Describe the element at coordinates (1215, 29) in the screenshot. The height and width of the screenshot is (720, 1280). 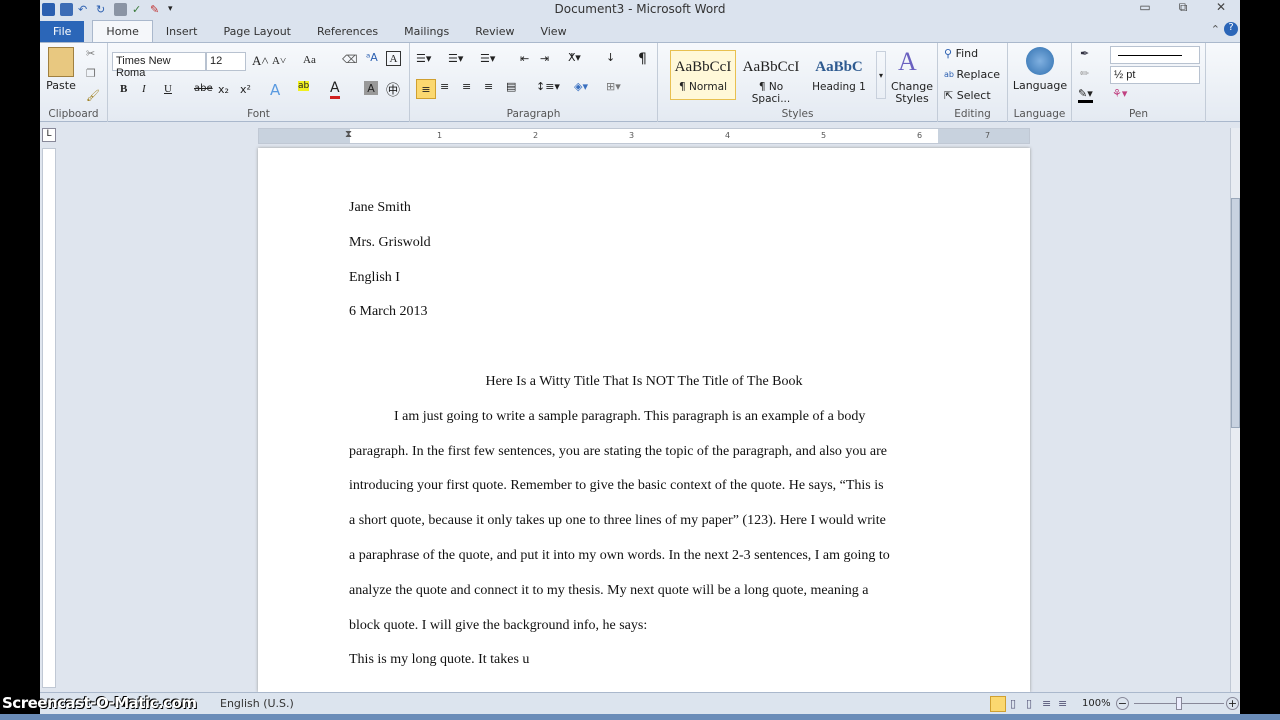
I see `minimize-ribbon-icon: ⌃` at that location.